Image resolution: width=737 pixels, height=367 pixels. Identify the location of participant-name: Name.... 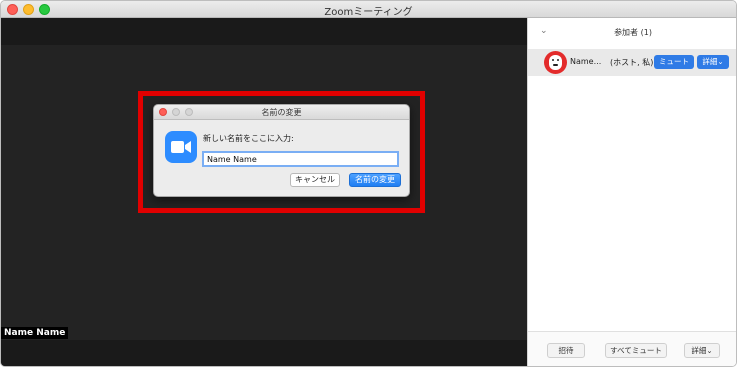
(586, 61).